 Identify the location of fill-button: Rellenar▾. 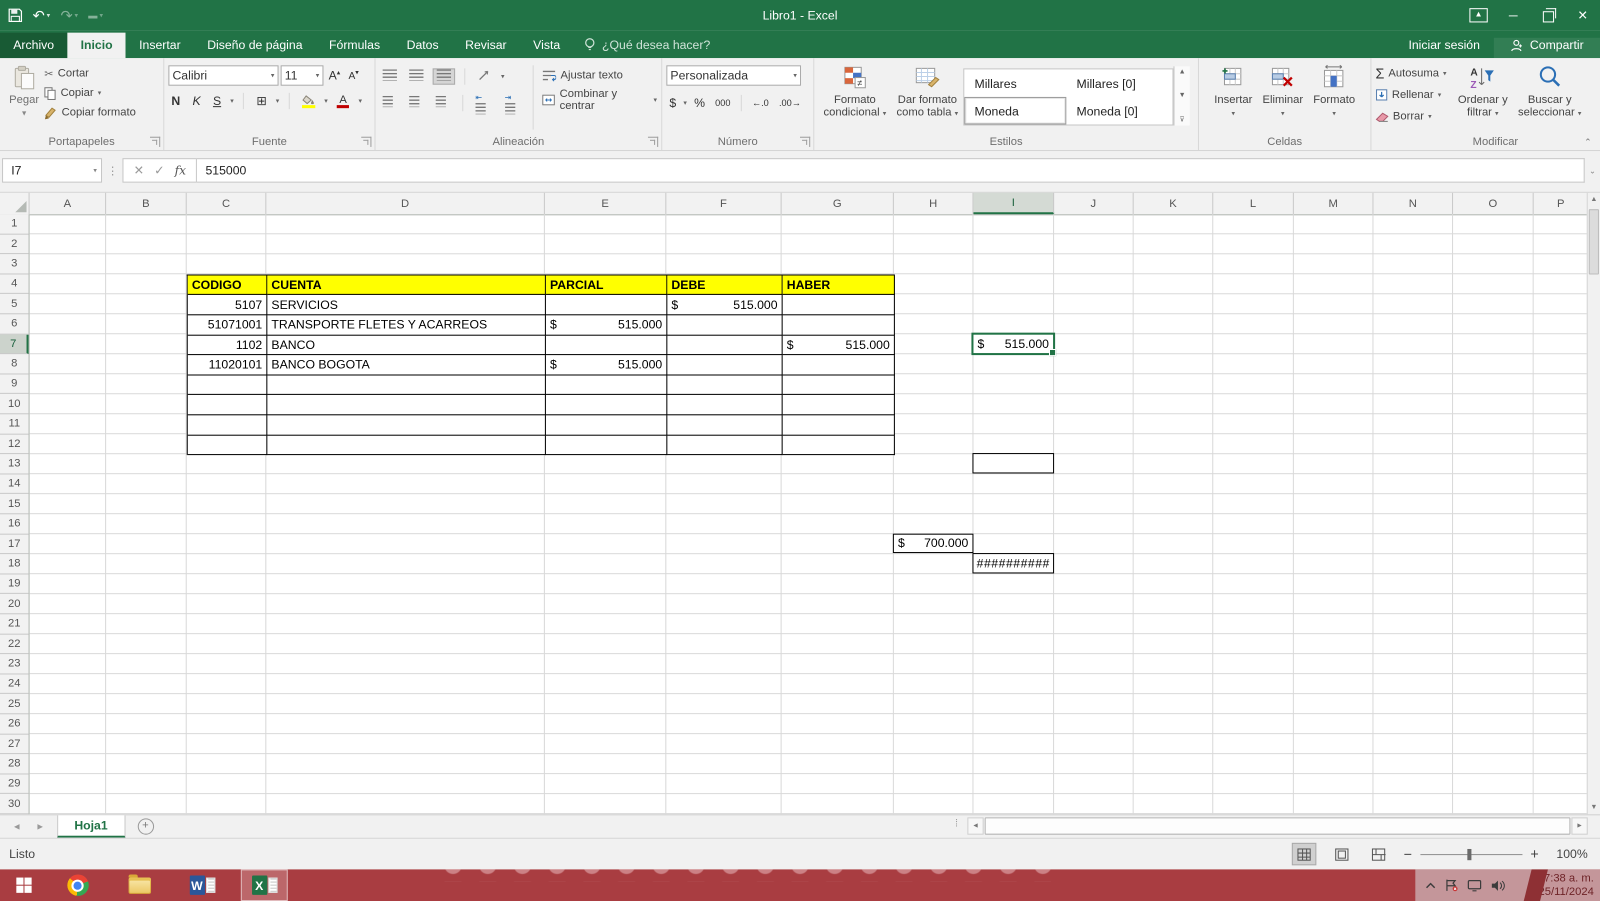
(1411, 95).